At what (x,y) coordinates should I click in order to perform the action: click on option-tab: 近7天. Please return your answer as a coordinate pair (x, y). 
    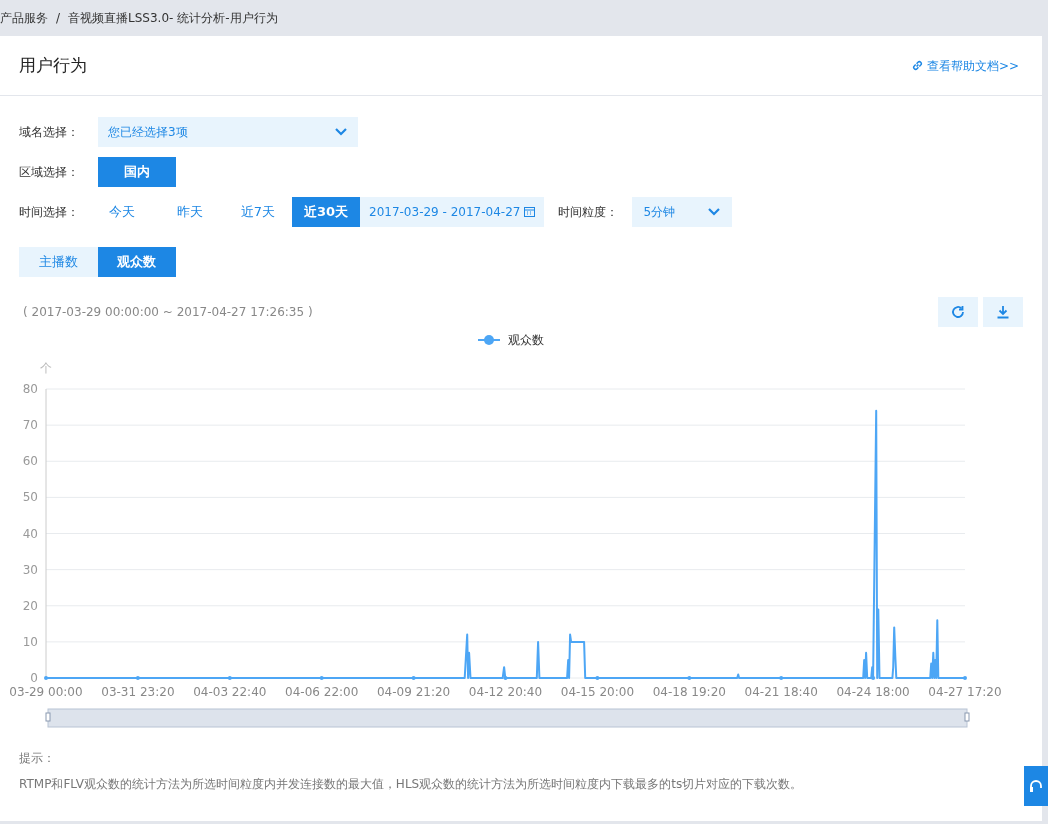
    Looking at the image, I should click on (258, 212).